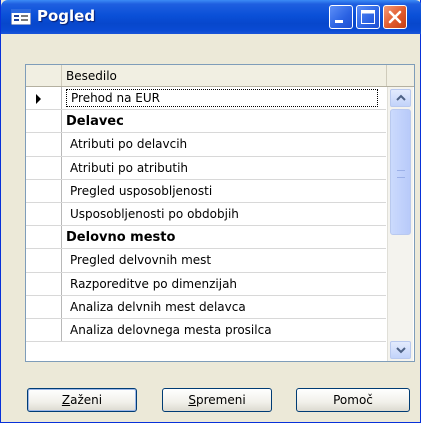  I want to click on run-button: Zaženi, so click(82, 400).